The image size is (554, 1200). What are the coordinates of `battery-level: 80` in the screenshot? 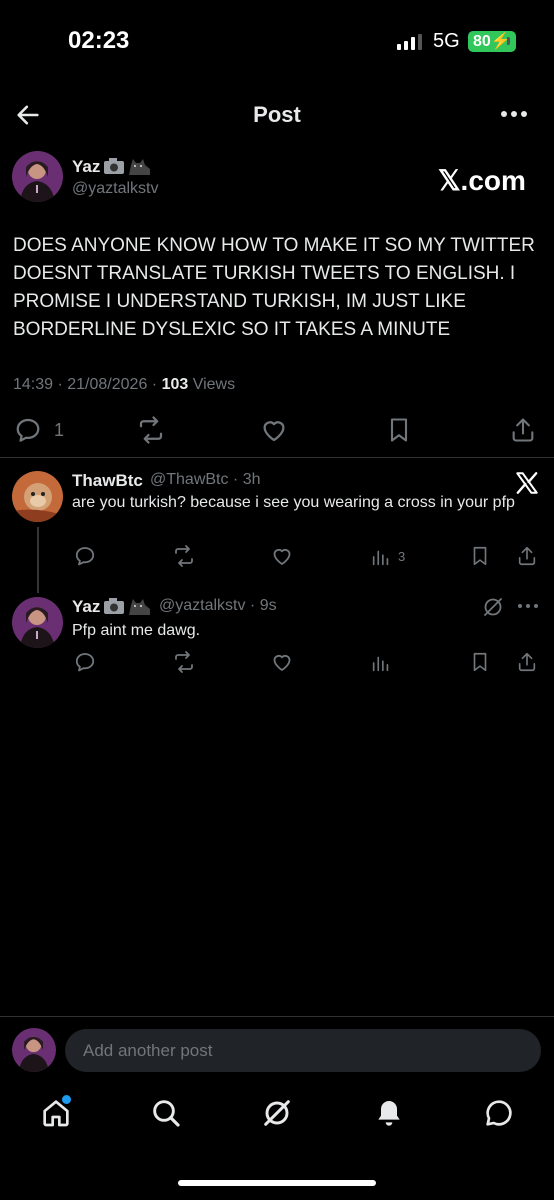 It's located at (482, 41).